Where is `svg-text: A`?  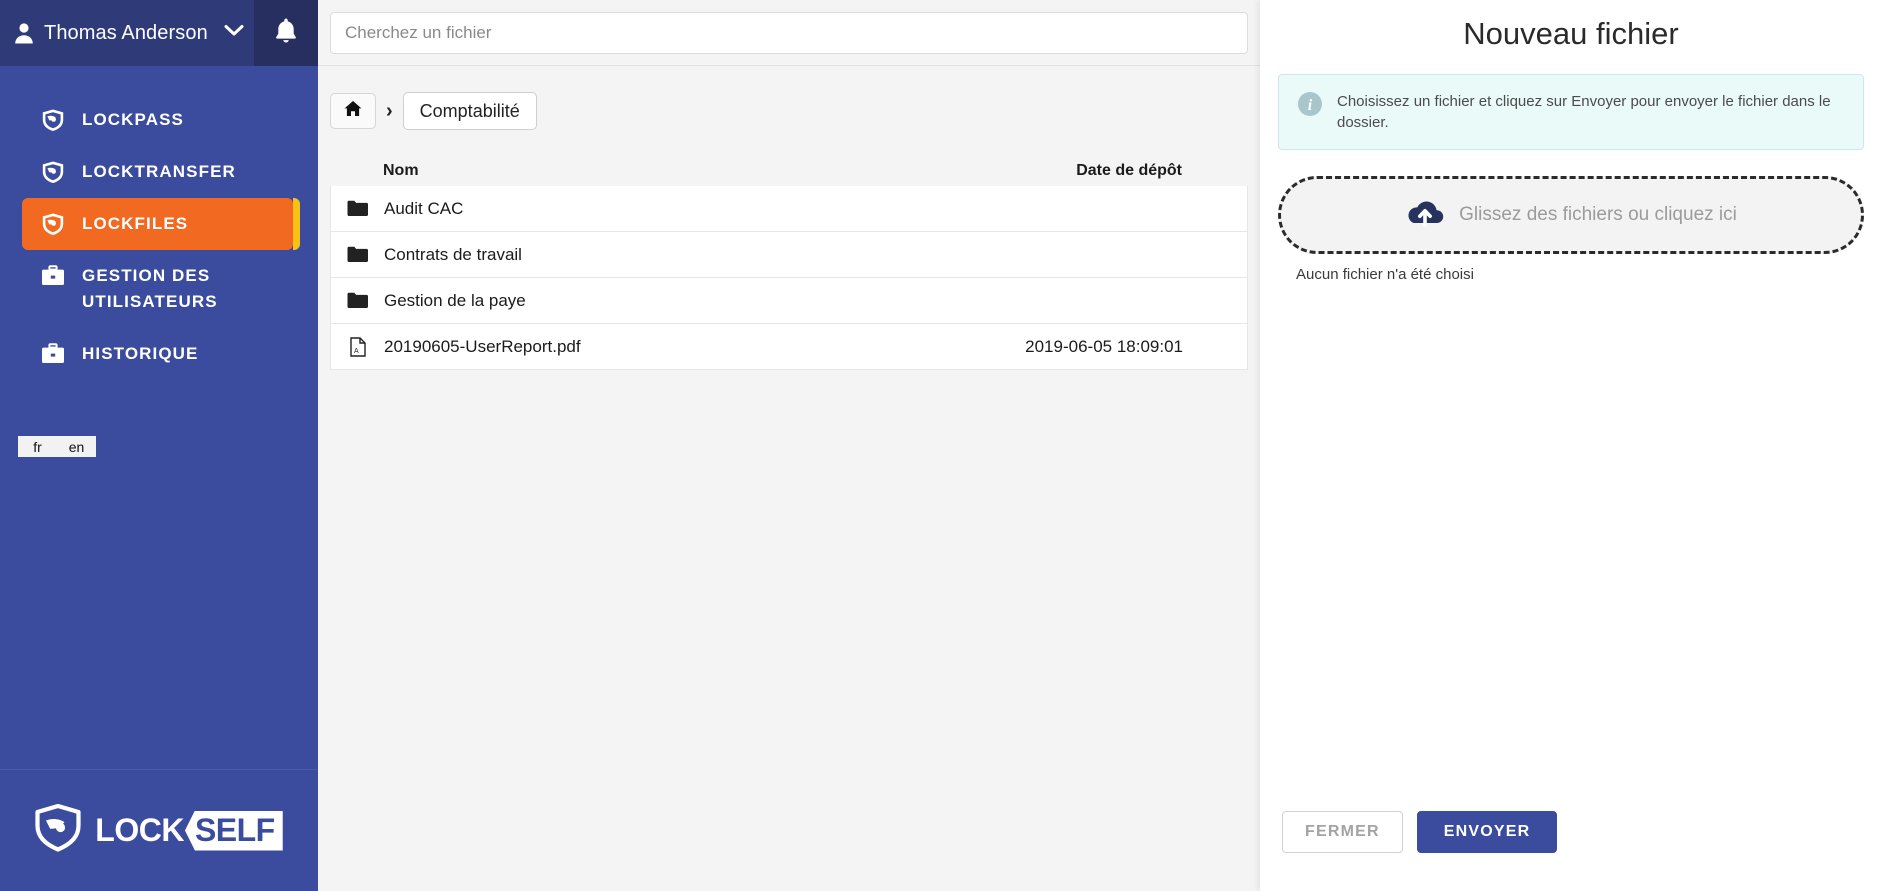 svg-text: A is located at coordinates (356, 351).